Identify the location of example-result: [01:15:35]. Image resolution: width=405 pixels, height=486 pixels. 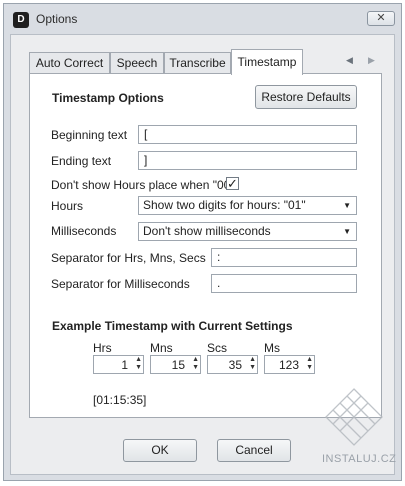
(120, 400).